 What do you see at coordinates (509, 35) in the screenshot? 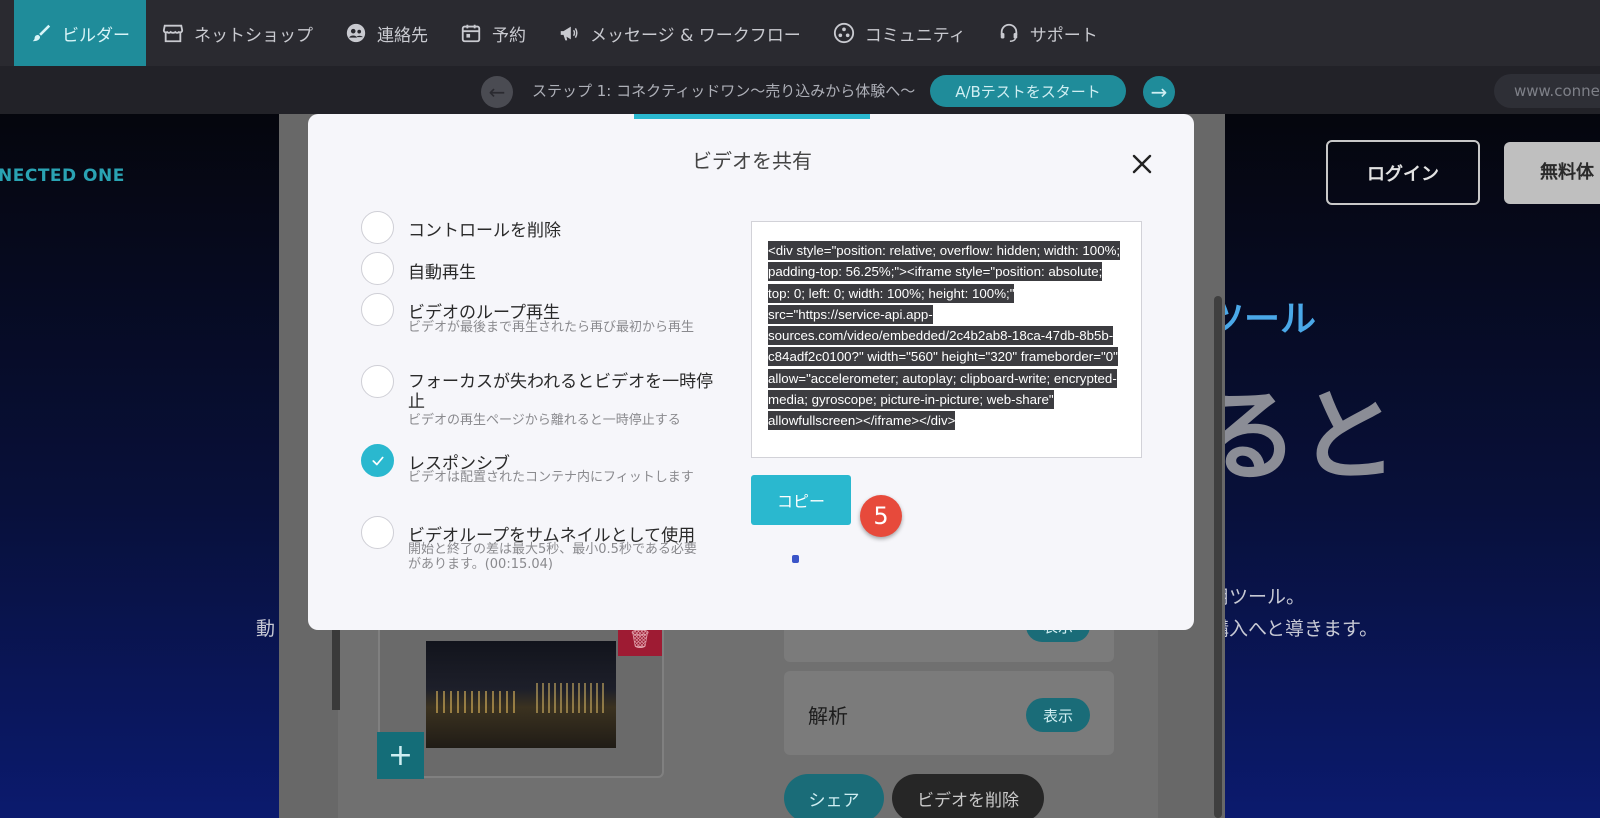
I see `nav-item-label: 予約` at bounding box center [509, 35].